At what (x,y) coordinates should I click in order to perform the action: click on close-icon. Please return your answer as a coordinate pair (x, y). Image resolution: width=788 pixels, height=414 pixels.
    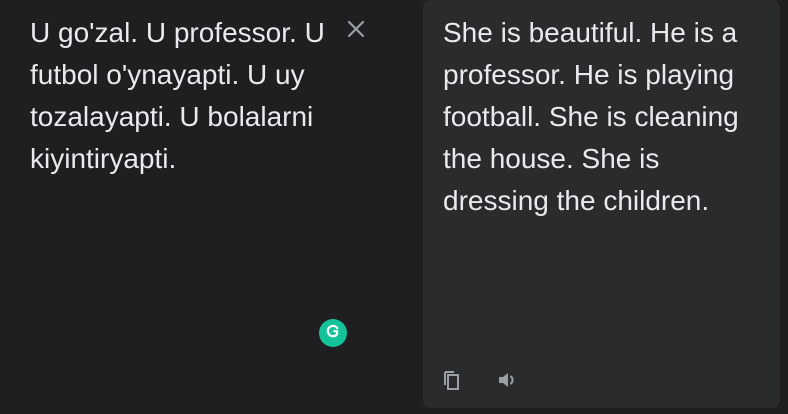
    Looking at the image, I should click on (356, 29).